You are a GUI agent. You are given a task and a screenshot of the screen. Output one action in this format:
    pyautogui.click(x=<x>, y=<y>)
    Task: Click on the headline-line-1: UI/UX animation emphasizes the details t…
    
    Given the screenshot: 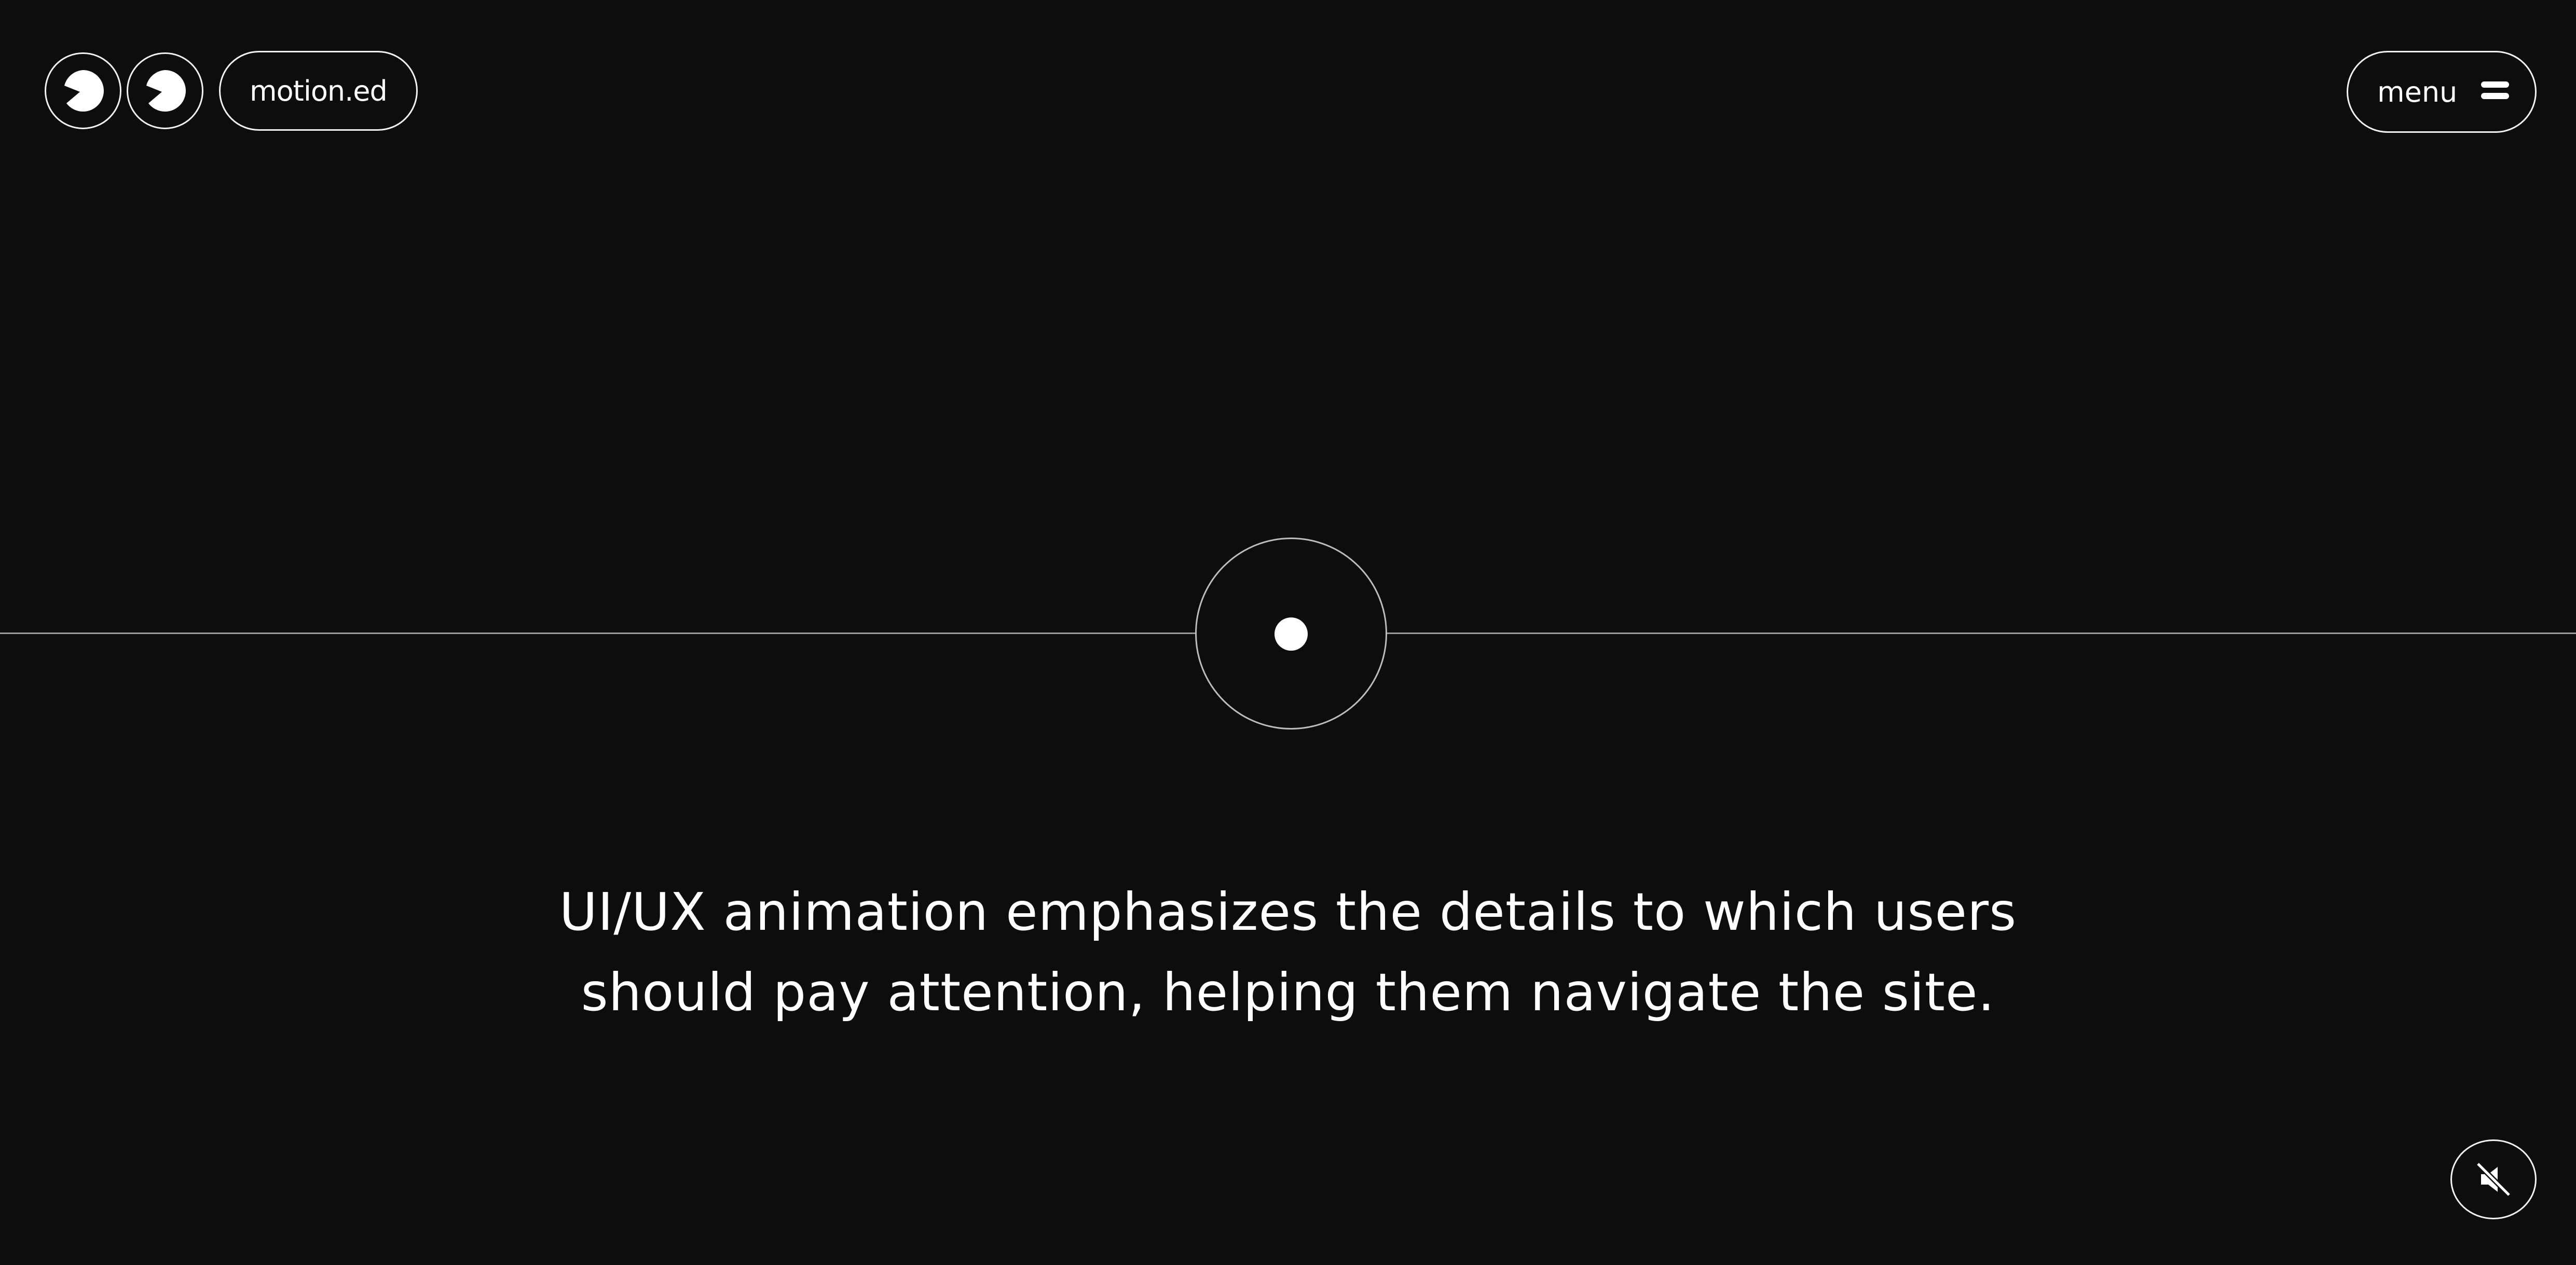 What is the action you would take?
    pyautogui.click(x=1288, y=912)
    